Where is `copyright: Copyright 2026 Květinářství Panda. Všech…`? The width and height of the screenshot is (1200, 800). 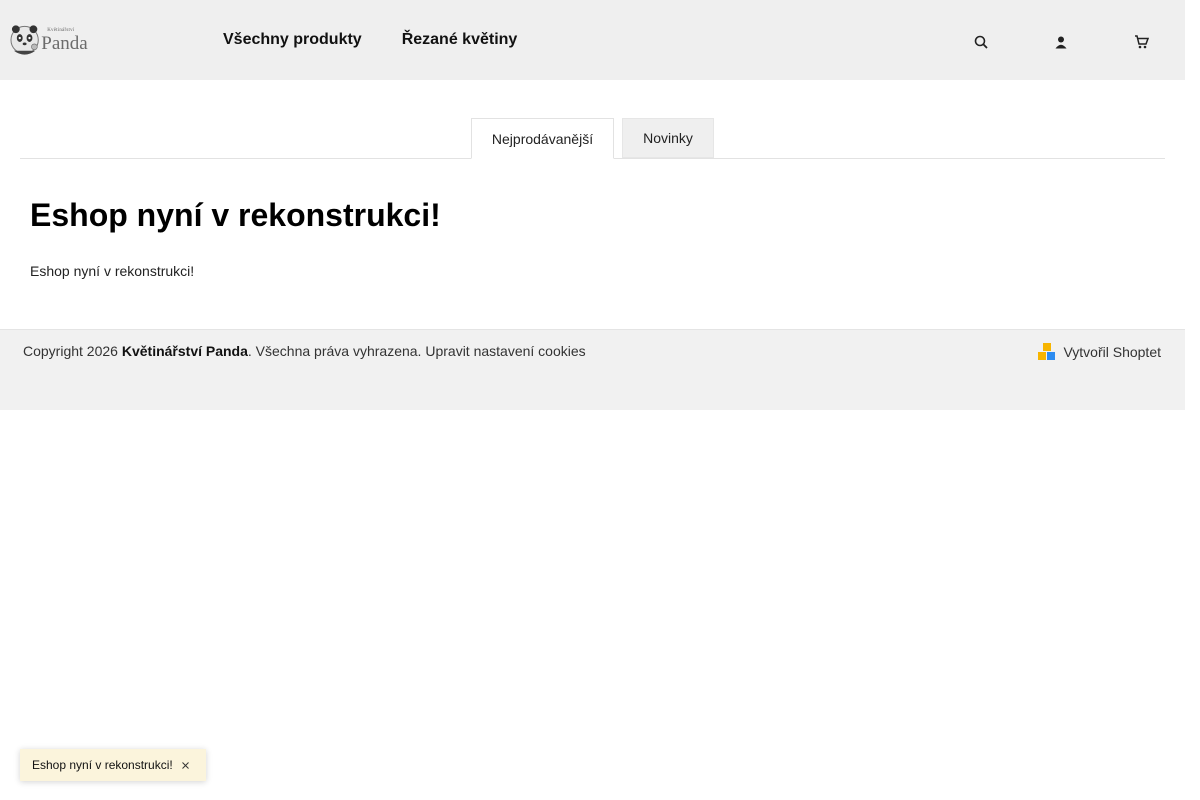
copyright: Copyright 2026 Květinářství Panda. Všech… is located at coordinates (304, 351).